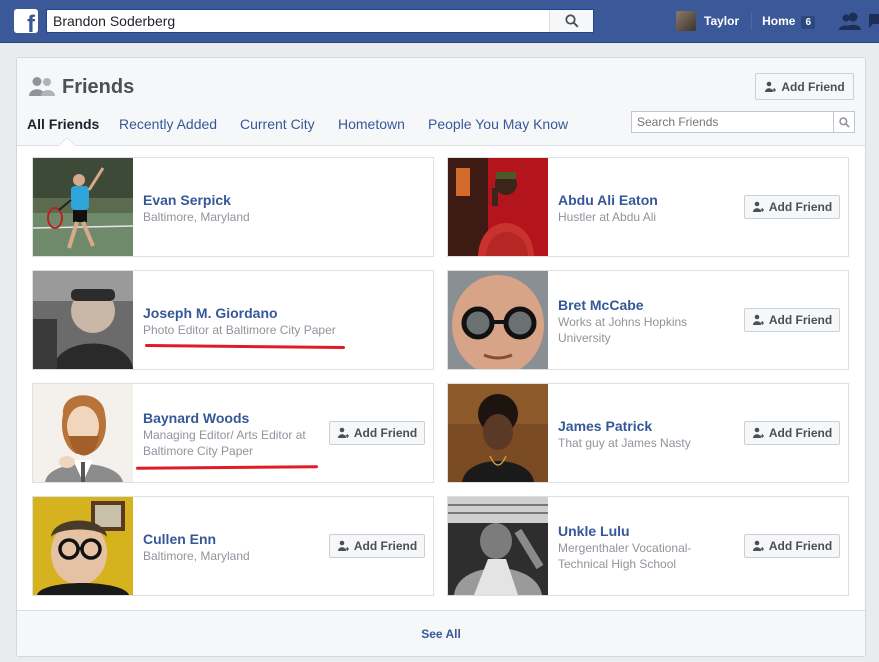 The image size is (879, 662). Describe the element at coordinates (732, 122) in the screenshot. I see `friends-search-input` at that location.